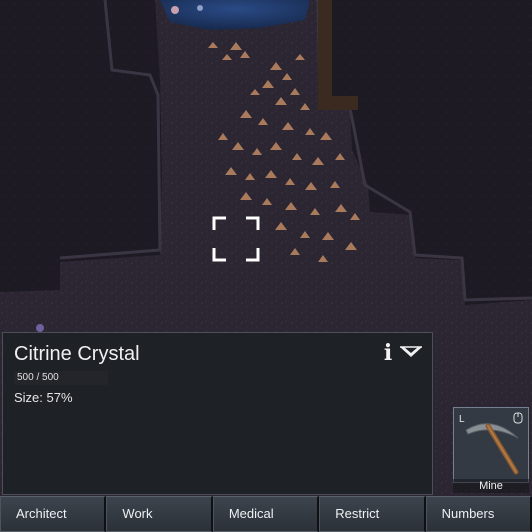 Image resolution: width=532 pixels, height=532 pixels. I want to click on item-on-ground, so click(40, 328).